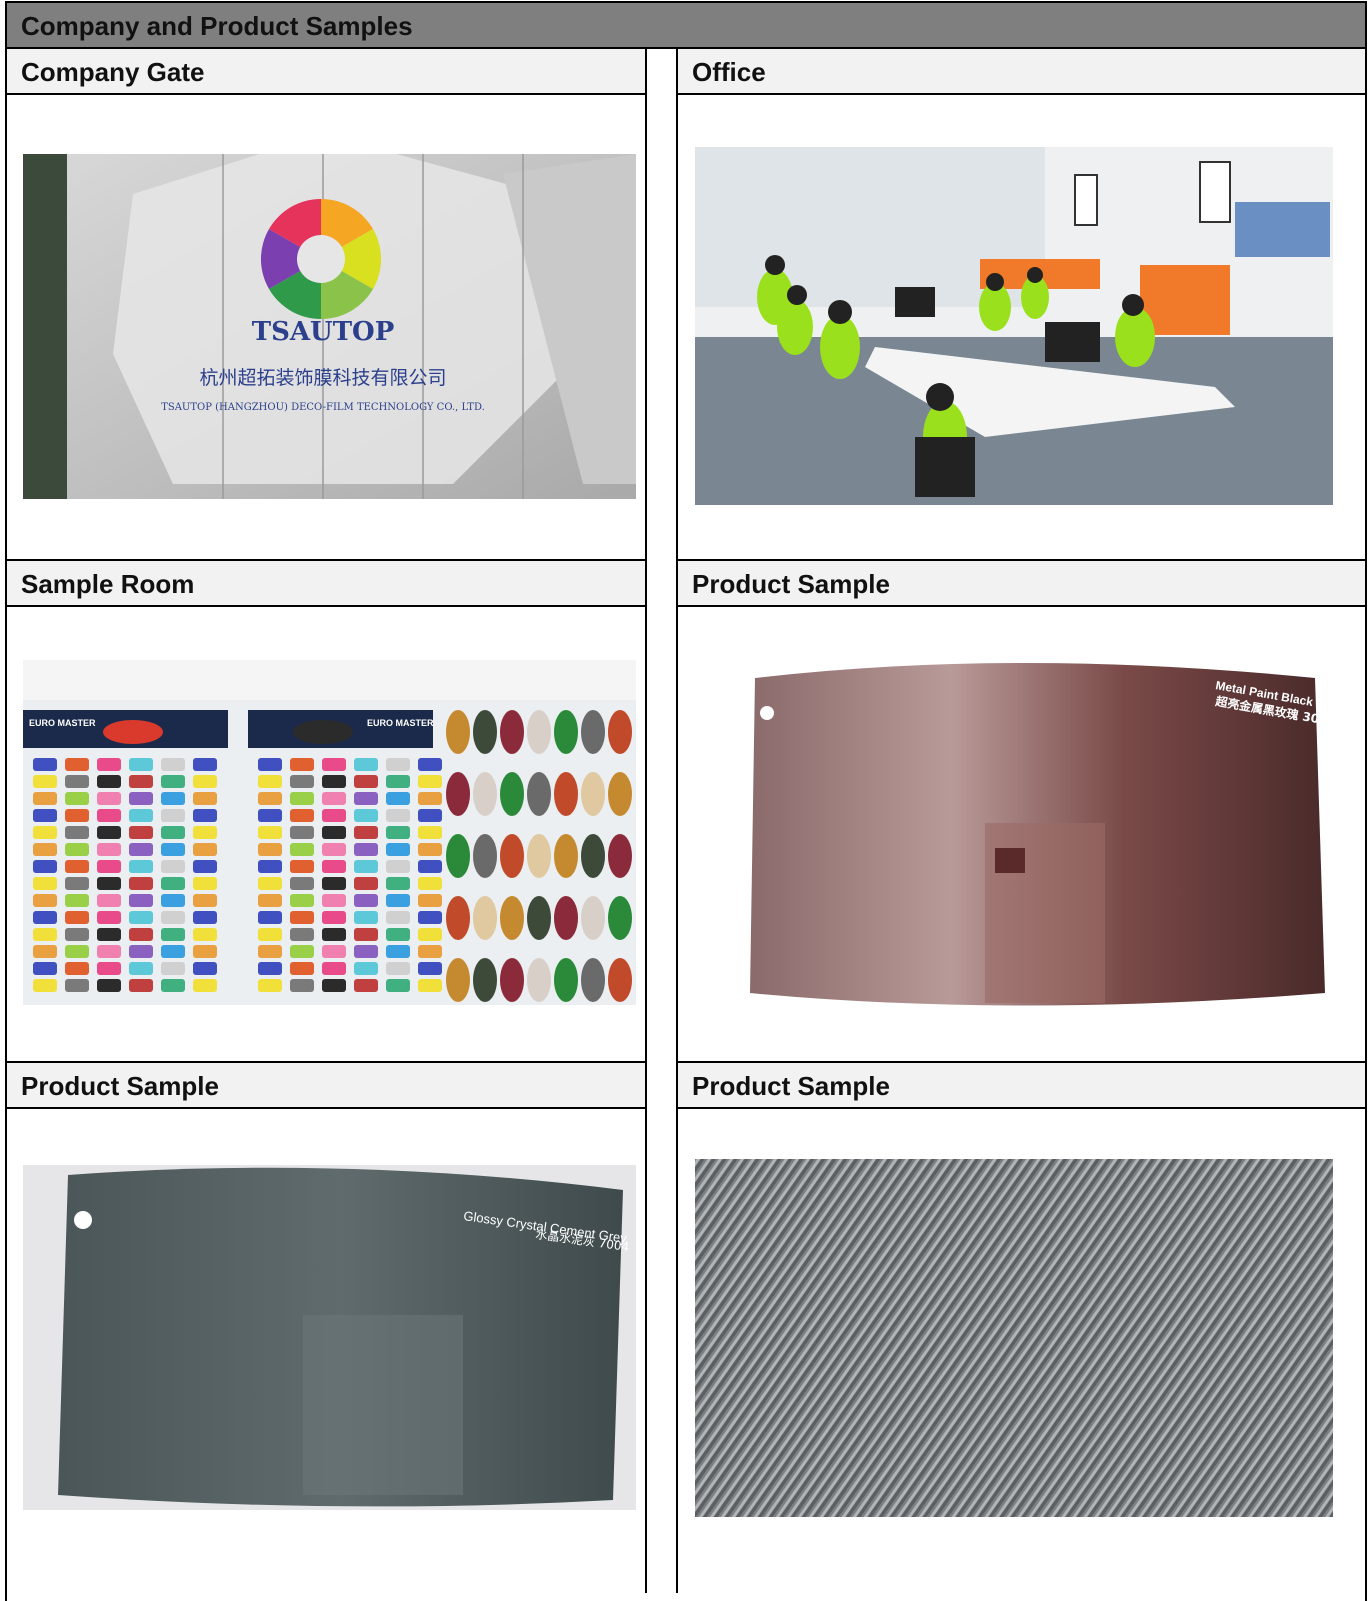 Image resolution: width=1371 pixels, height=1601 pixels. I want to click on cell-label-bar: Office, so click(1021, 72).